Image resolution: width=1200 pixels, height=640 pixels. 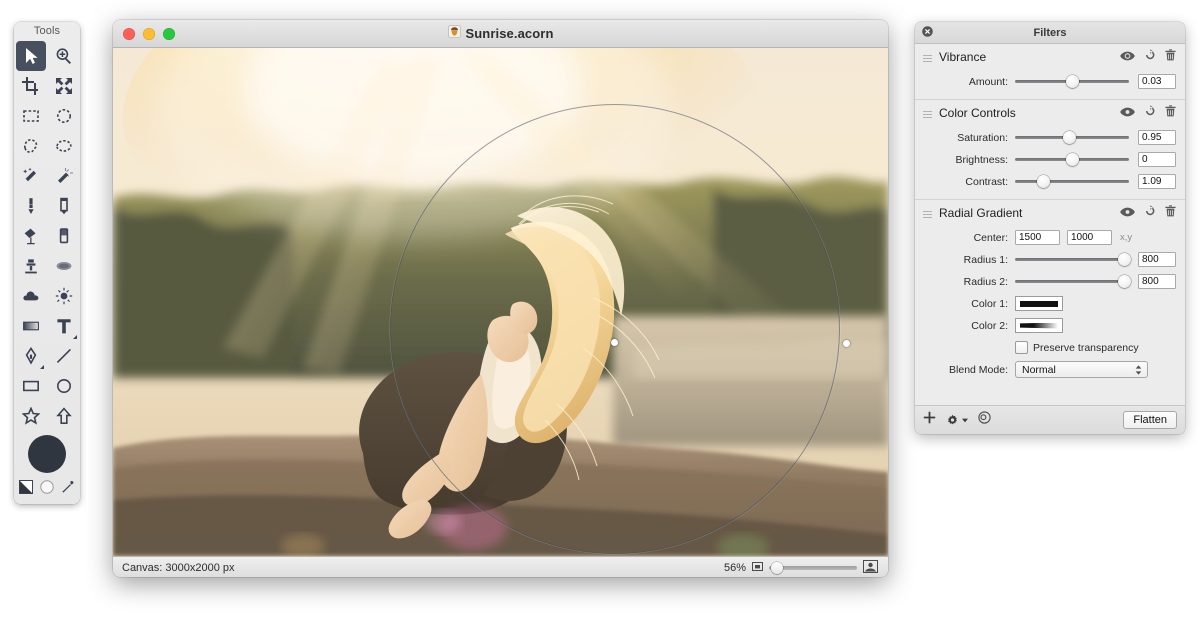 What do you see at coordinates (870, 568) in the screenshot?
I see `large-image-icon` at bounding box center [870, 568].